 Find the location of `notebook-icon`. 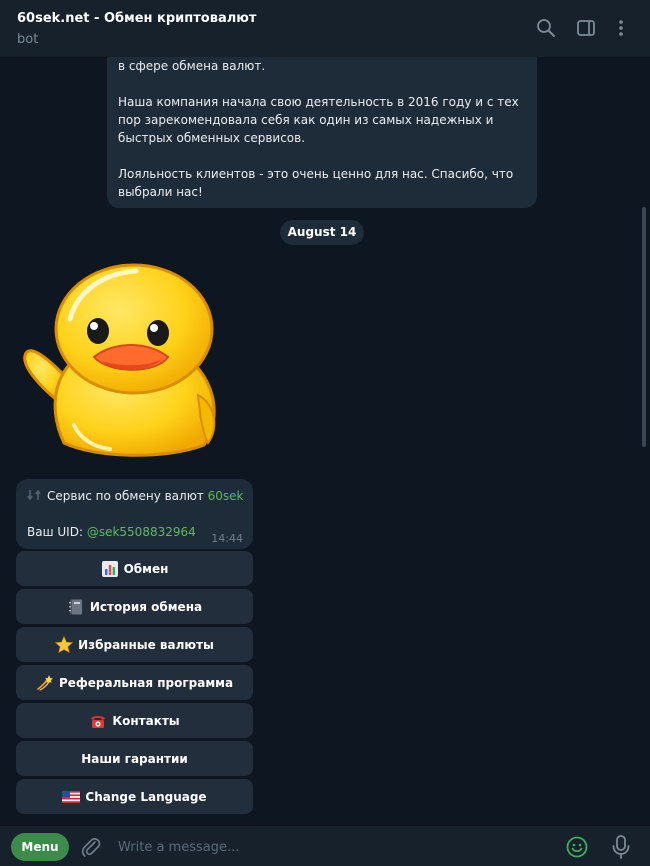

notebook-icon is located at coordinates (76, 607).